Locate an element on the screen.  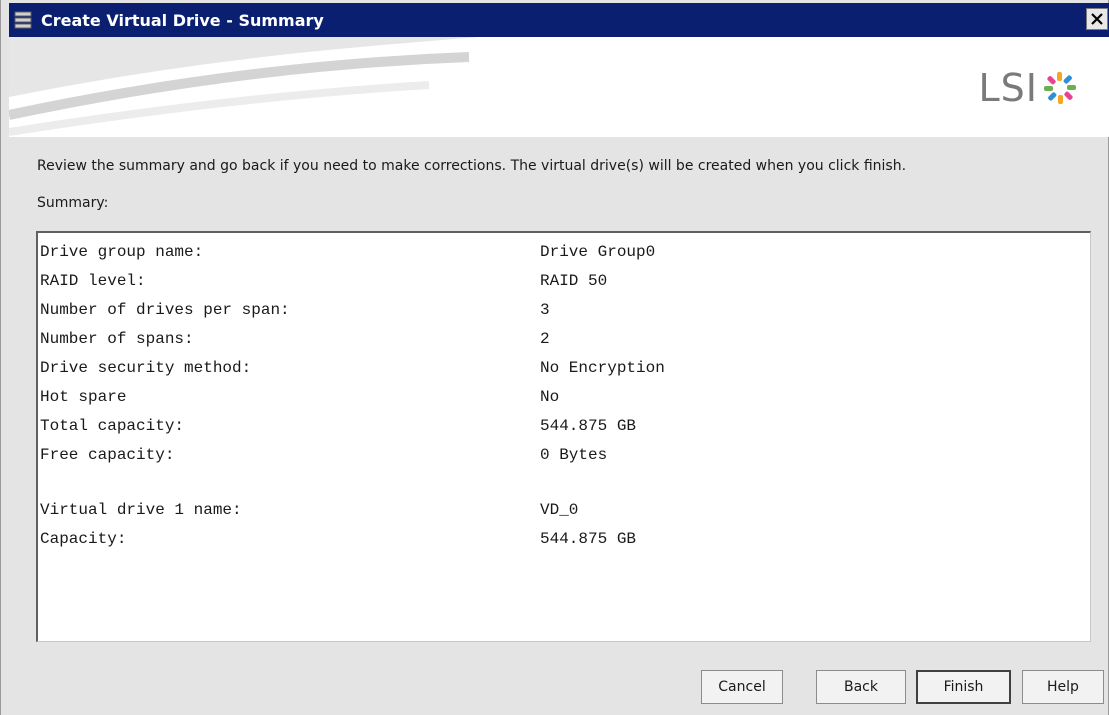
summary-value: VD_0 is located at coordinates (559, 510).